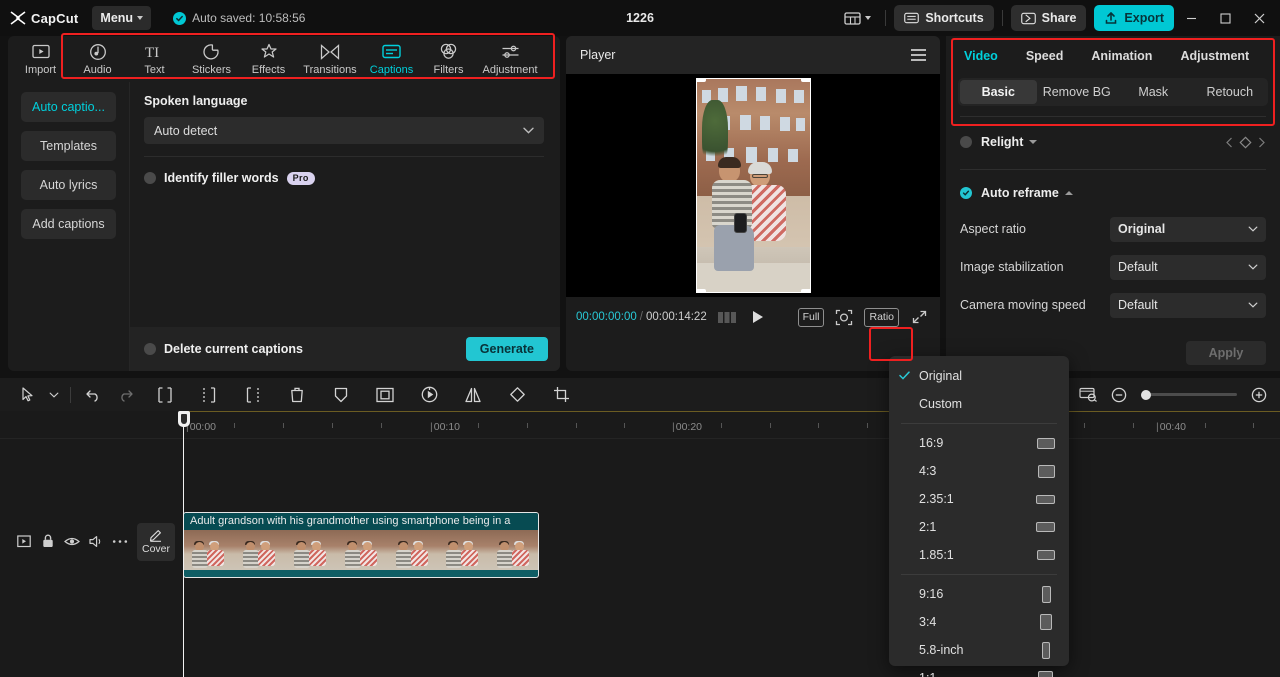  What do you see at coordinates (979, 555) in the screenshot?
I see `menu-item-185-1: 1.85:1` at bounding box center [979, 555].